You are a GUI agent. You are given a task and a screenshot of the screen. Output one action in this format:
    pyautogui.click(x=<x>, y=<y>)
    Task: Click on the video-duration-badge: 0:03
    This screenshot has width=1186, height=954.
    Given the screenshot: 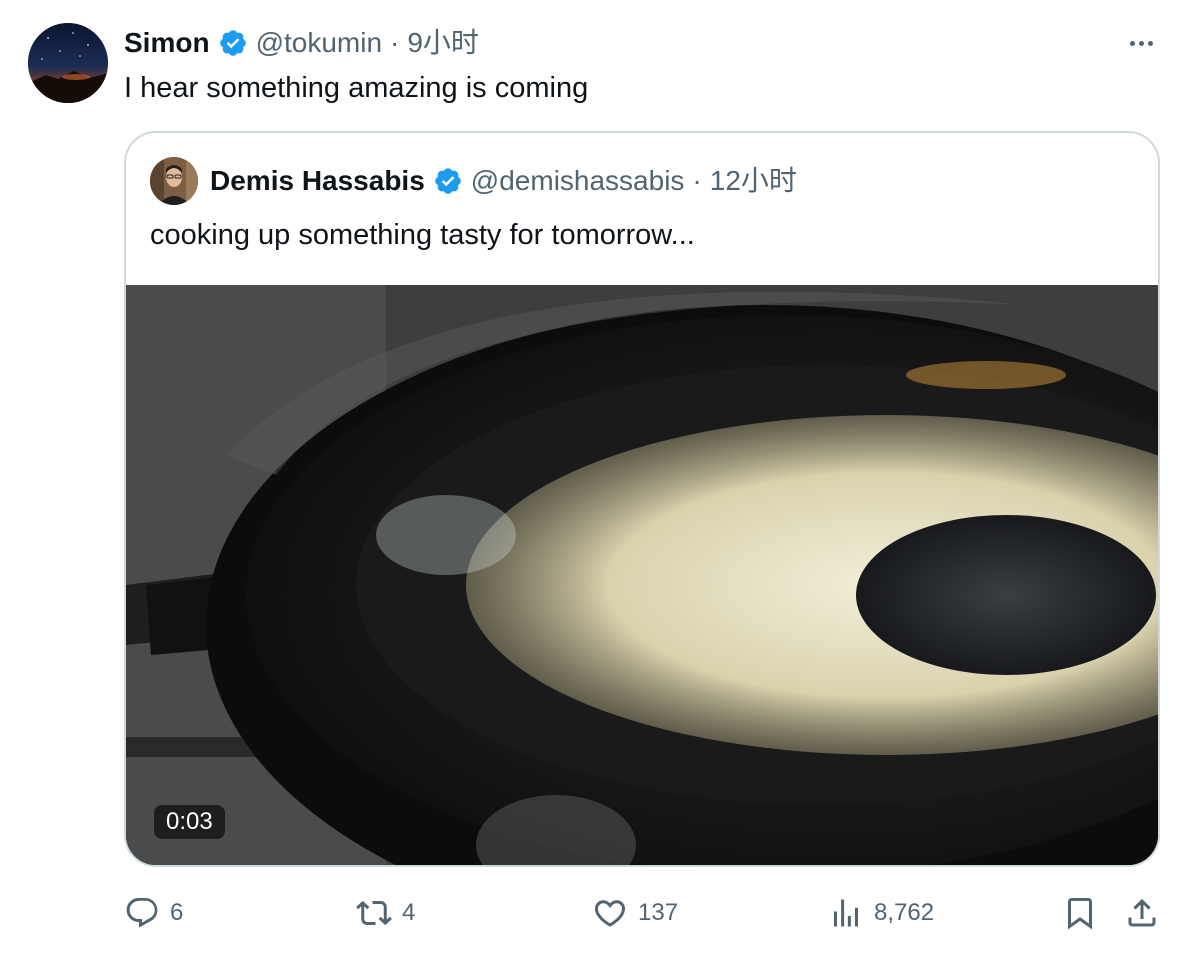 What is the action you would take?
    pyautogui.click(x=189, y=822)
    